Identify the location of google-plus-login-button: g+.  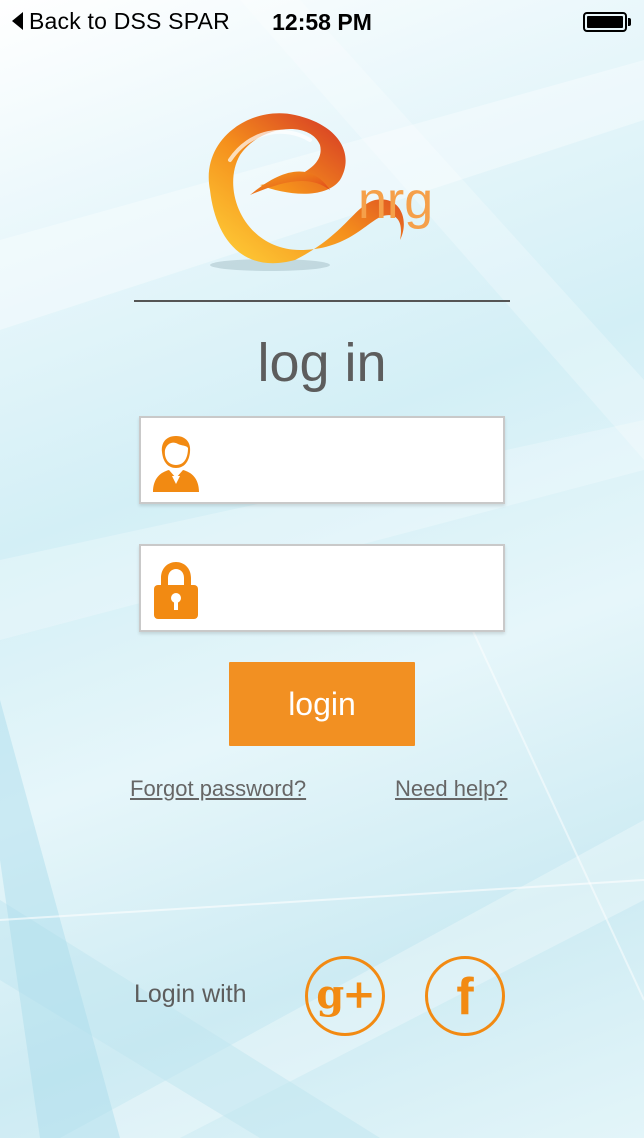
(345, 996).